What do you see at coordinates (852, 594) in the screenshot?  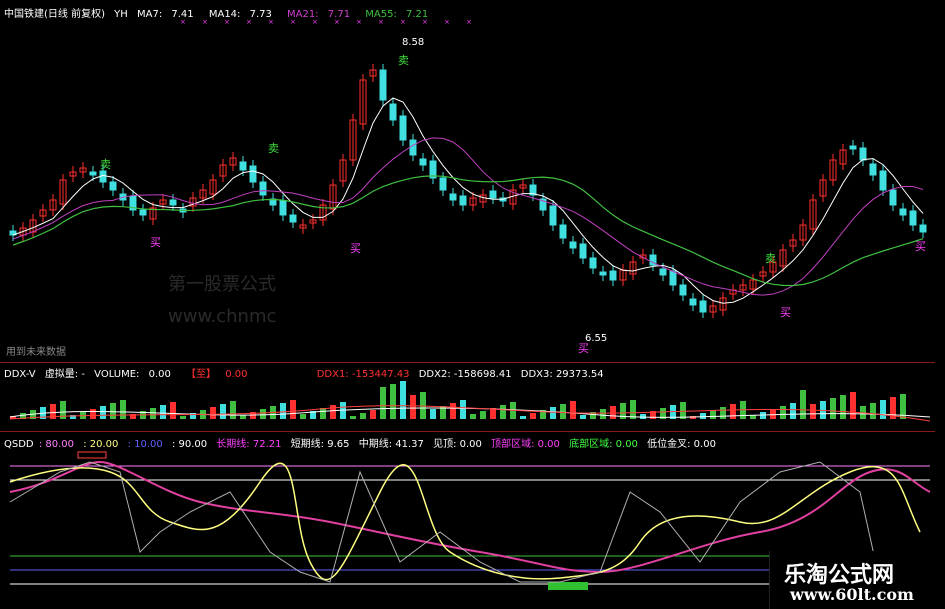 I see `brand-url: www.60lt.com` at bounding box center [852, 594].